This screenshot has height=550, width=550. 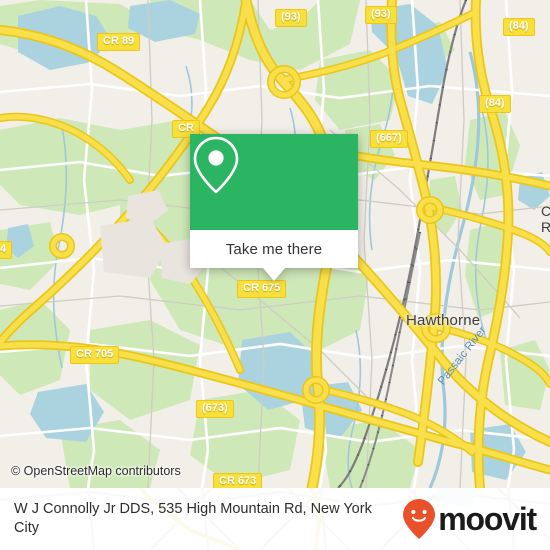 What do you see at coordinates (389, 139) in the screenshot?
I see `road-shield-667: (667)` at bounding box center [389, 139].